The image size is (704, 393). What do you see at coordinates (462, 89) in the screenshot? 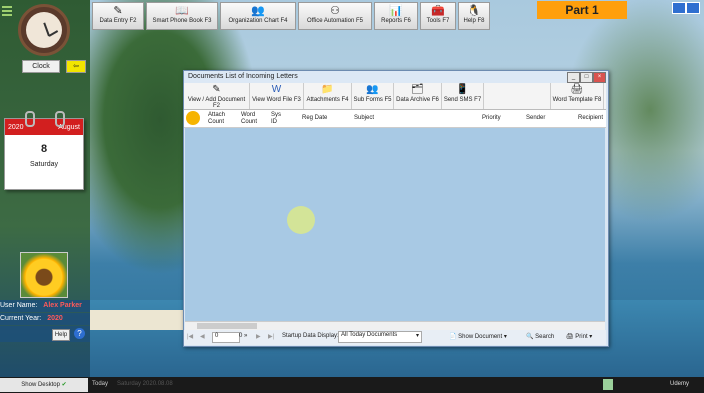
I see `phone-icon: 📱` at bounding box center [462, 89].